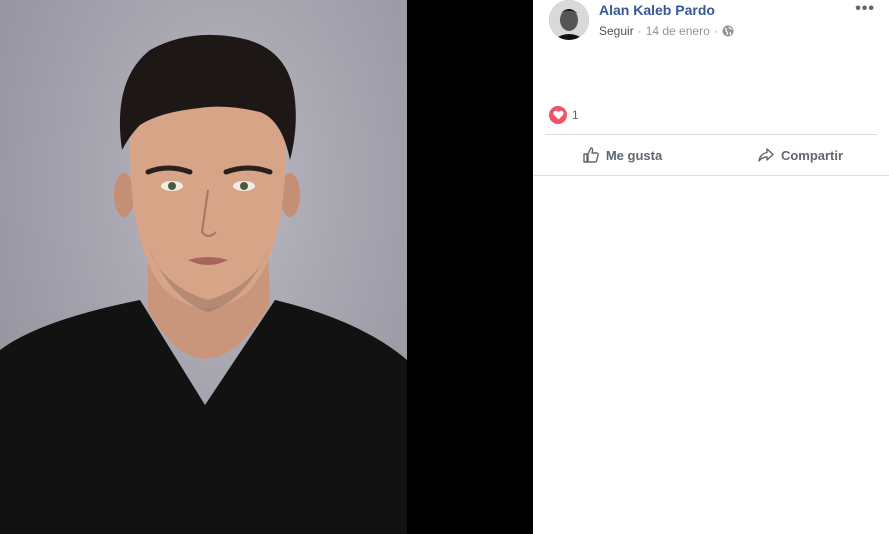  What do you see at coordinates (575, 115) in the screenshot?
I see `reaction-count: 1` at bounding box center [575, 115].